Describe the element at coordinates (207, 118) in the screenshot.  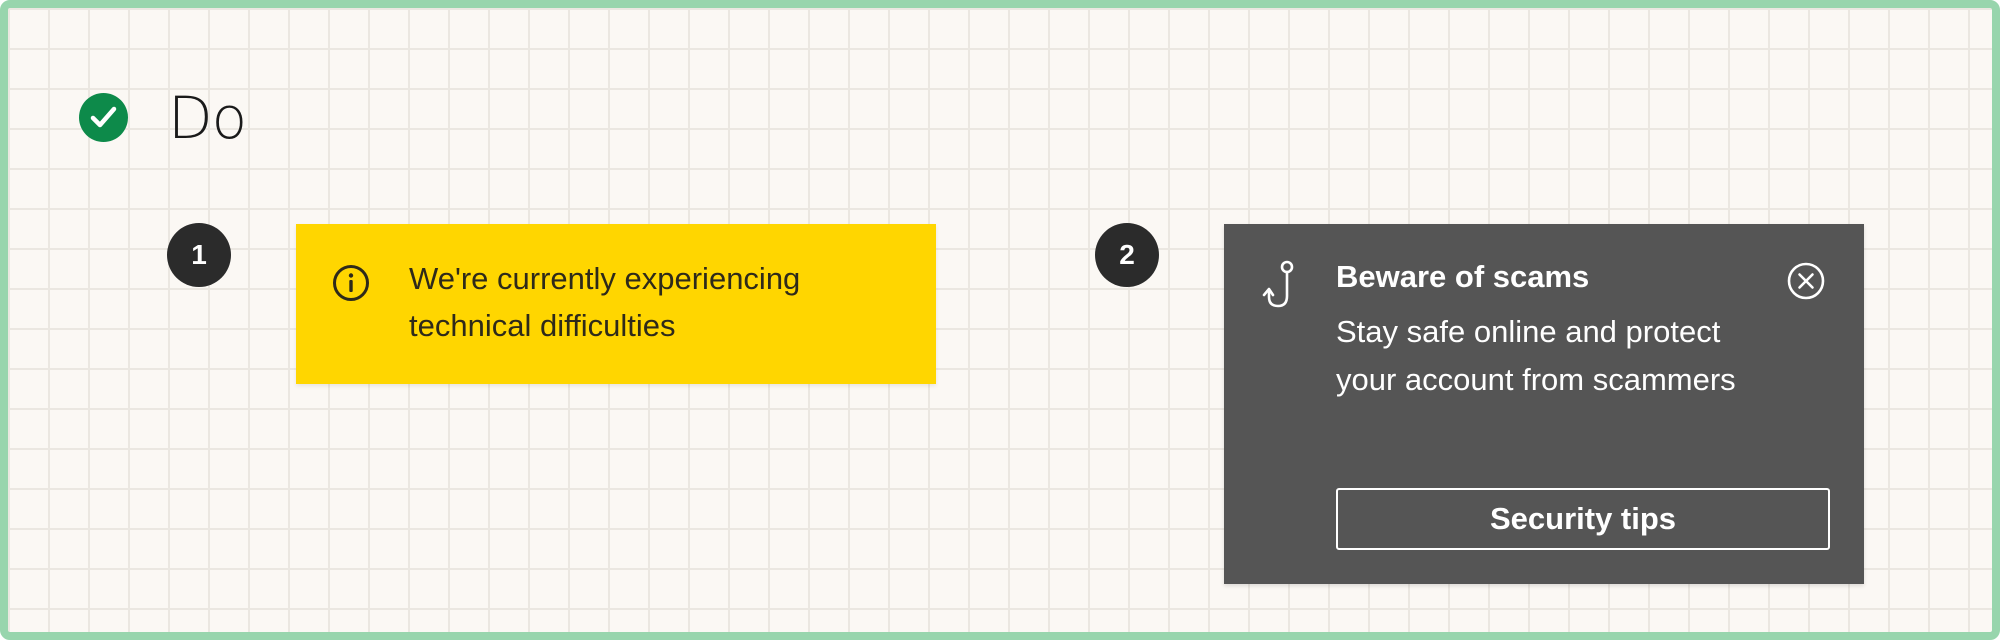
I see `do-heading: Do` at that location.